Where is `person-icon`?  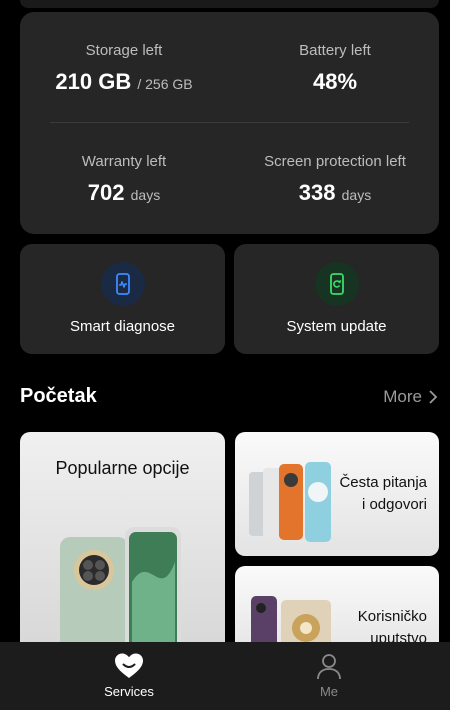 person-icon is located at coordinates (329, 667).